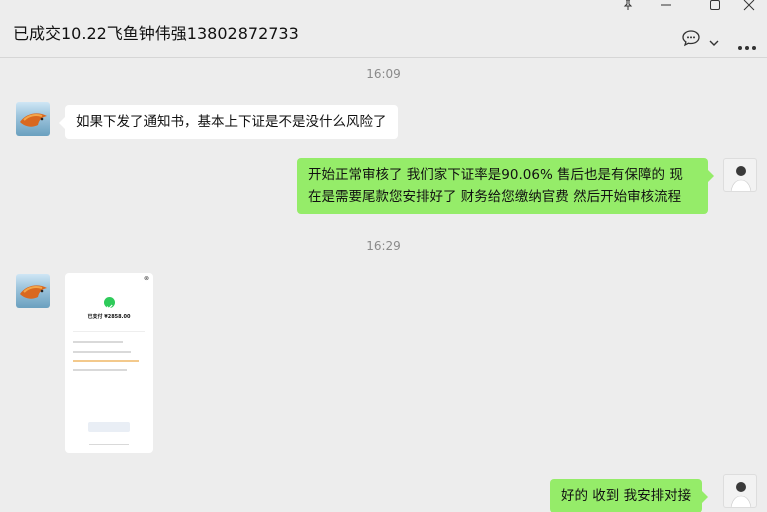  I want to click on divider, so click(109, 331).